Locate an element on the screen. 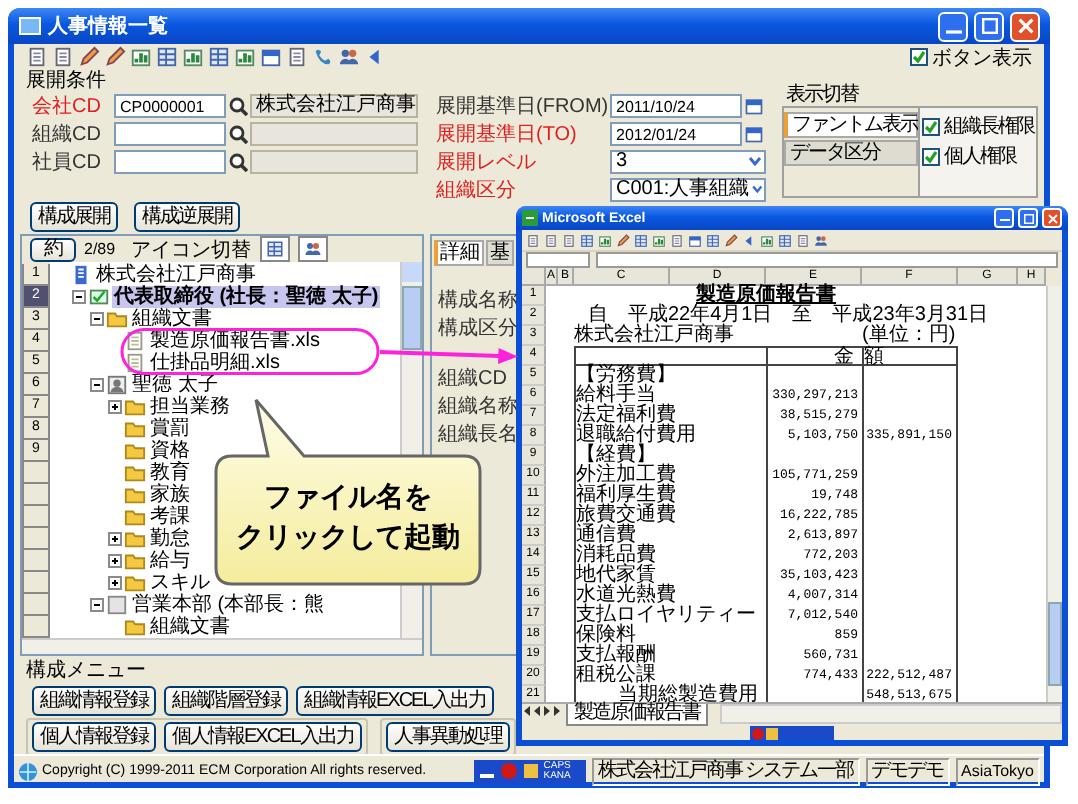 This screenshot has width=1078, height=804. tree-item: 考課 is located at coordinates (170, 517).